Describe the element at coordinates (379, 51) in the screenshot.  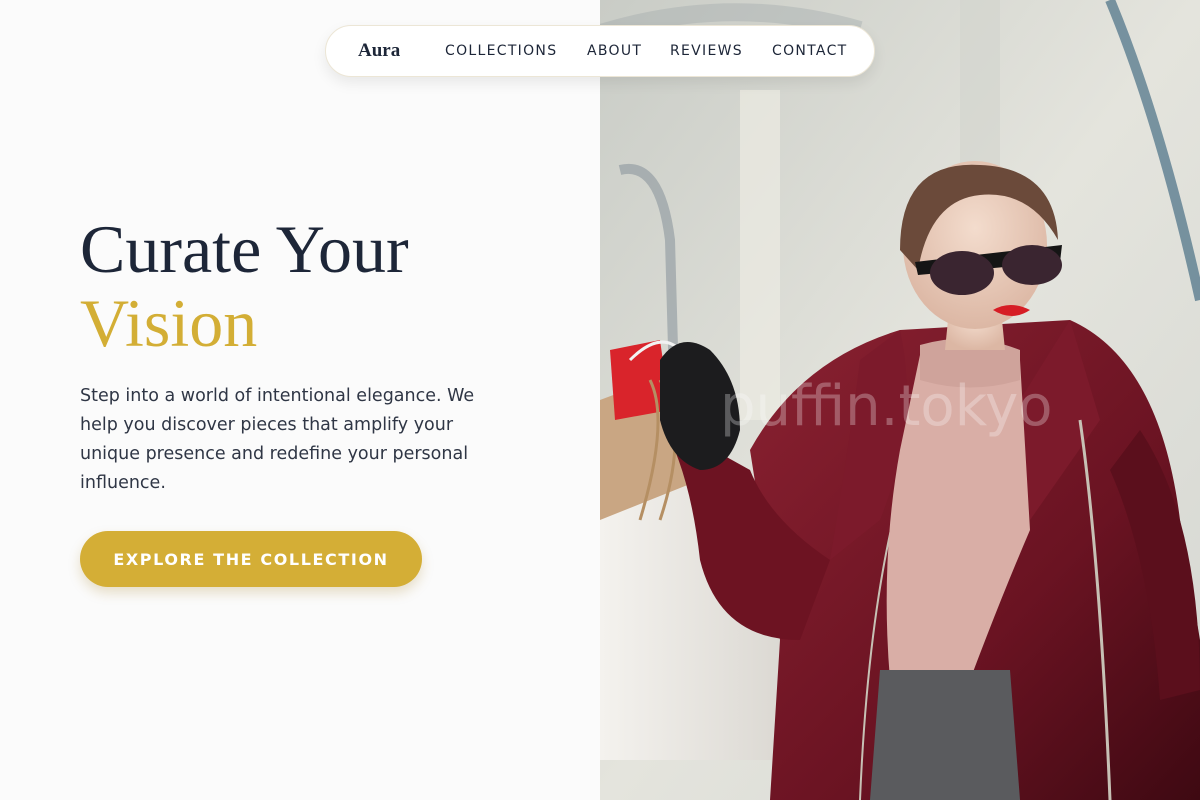
I see `brand-logo: Aura` at that location.